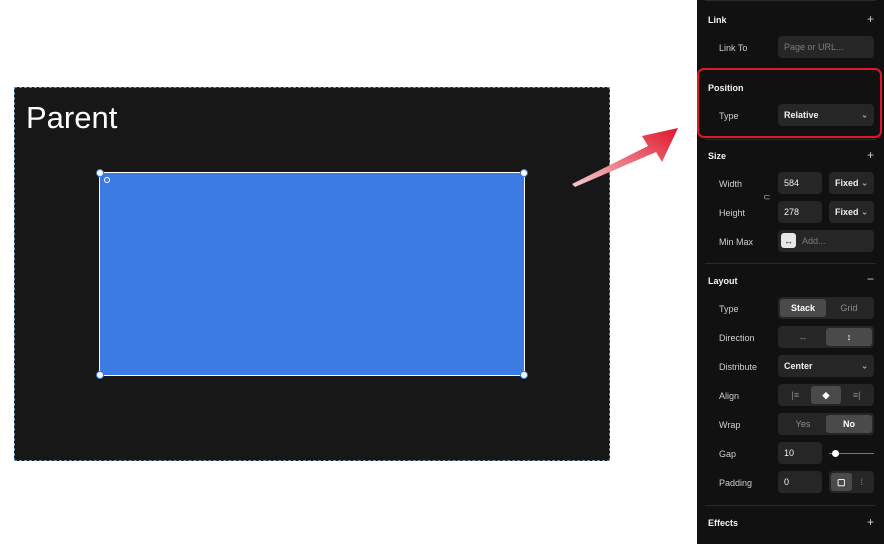  What do you see at coordinates (803, 308) in the screenshot?
I see `layout-type-stack: Stack` at bounding box center [803, 308].